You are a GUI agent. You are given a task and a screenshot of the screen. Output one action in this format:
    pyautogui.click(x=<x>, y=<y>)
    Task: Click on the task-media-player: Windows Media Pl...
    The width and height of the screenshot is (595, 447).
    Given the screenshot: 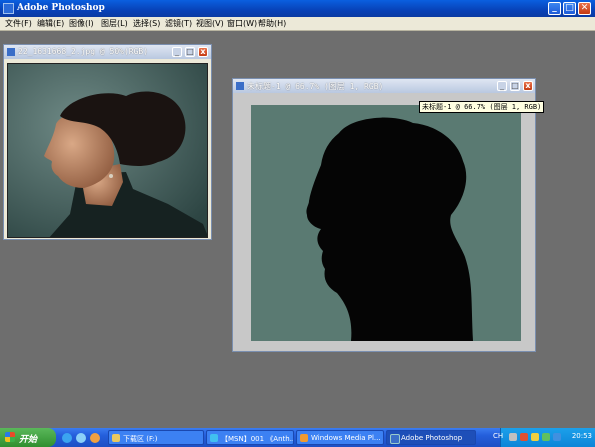 What is the action you would take?
    pyautogui.click(x=340, y=437)
    